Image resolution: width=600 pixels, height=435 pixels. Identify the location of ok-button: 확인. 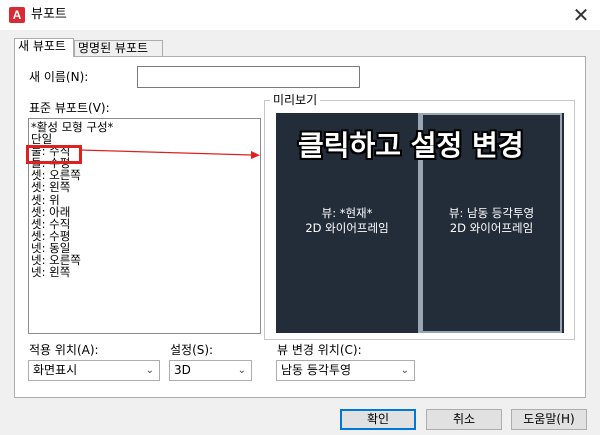
(378, 419).